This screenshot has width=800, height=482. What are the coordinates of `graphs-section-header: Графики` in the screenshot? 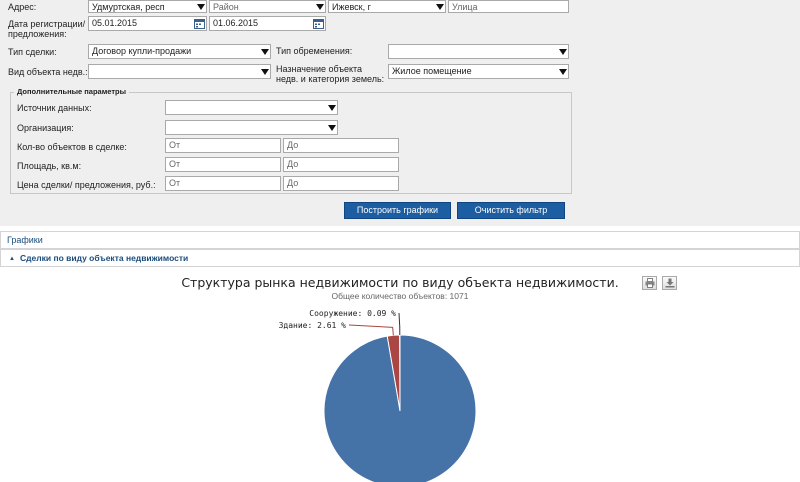 It's located at (400, 240).